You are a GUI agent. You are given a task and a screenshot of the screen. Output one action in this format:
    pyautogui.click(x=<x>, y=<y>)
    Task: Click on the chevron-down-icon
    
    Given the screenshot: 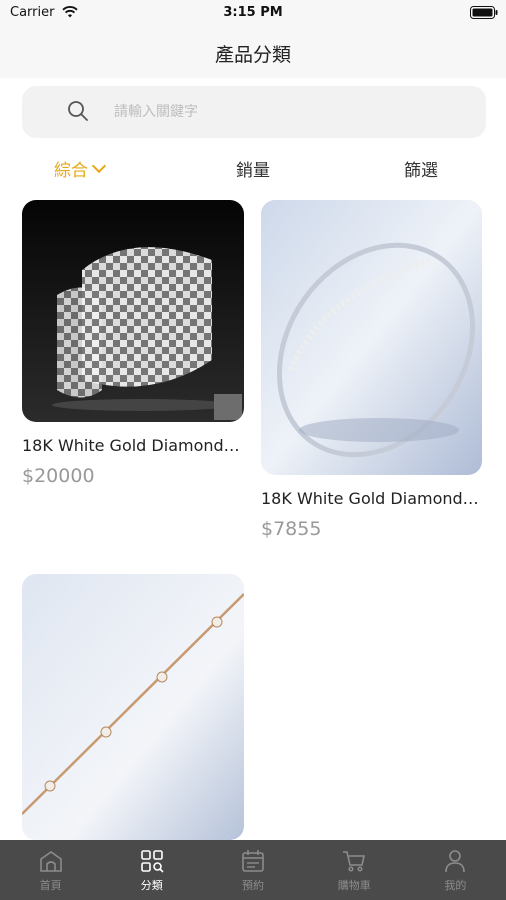 What is the action you would take?
    pyautogui.click(x=99, y=165)
    